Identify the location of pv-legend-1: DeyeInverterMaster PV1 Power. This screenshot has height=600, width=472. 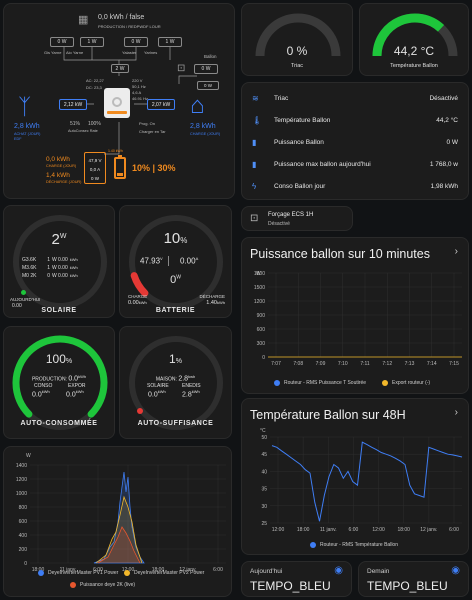
(78, 573).